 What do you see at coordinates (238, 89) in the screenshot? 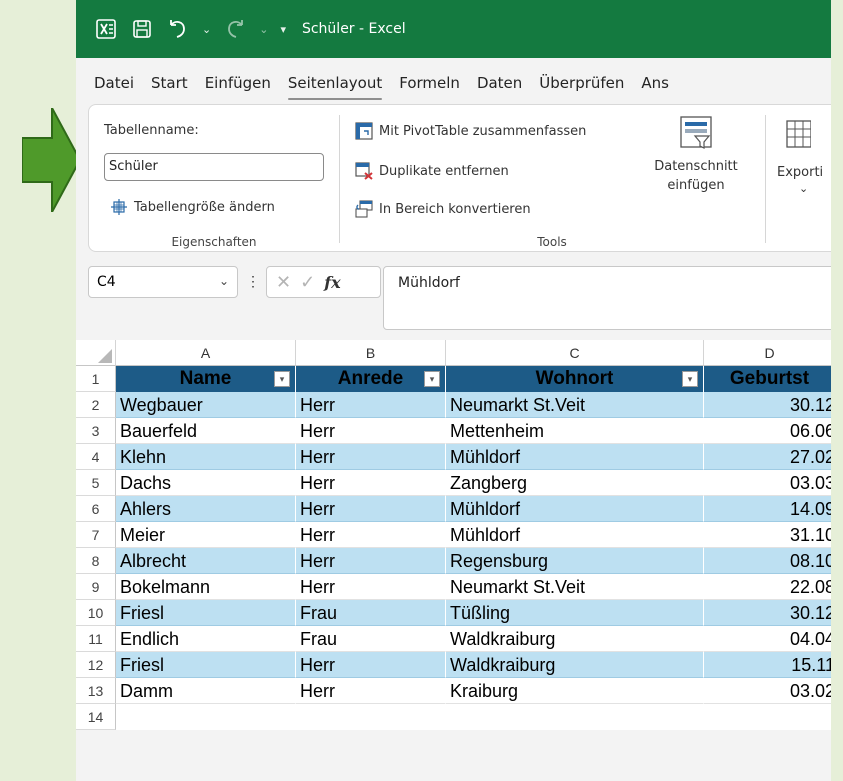
I see `menu-einfuegen: Einfügen` at bounding box center [238, 89].